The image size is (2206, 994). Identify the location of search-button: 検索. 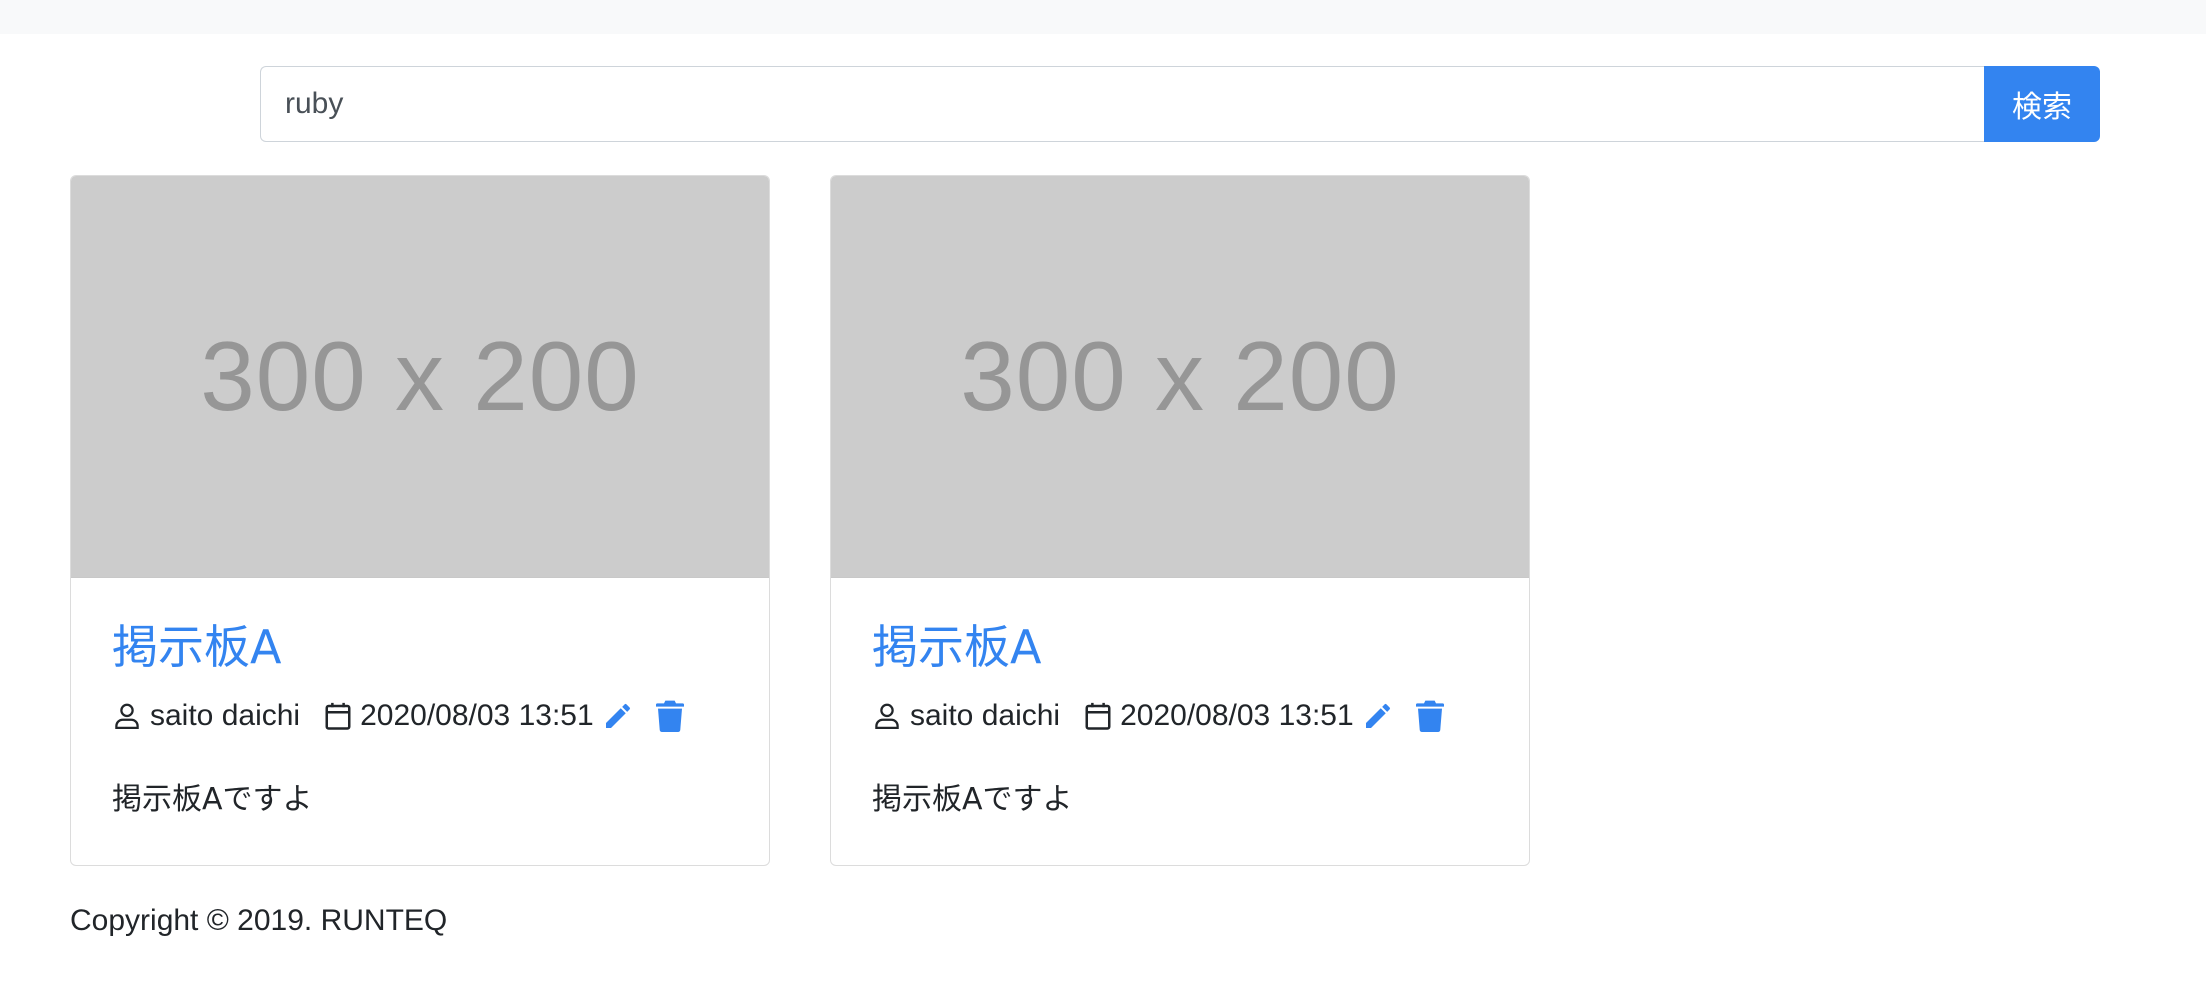
(2042, 104).